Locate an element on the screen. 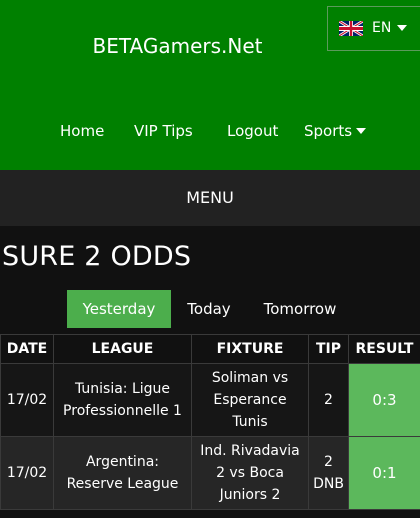 Image resolution: width=420 pixels, height=518 pixels. tab-today: Today is located at coordinates (209, 309).